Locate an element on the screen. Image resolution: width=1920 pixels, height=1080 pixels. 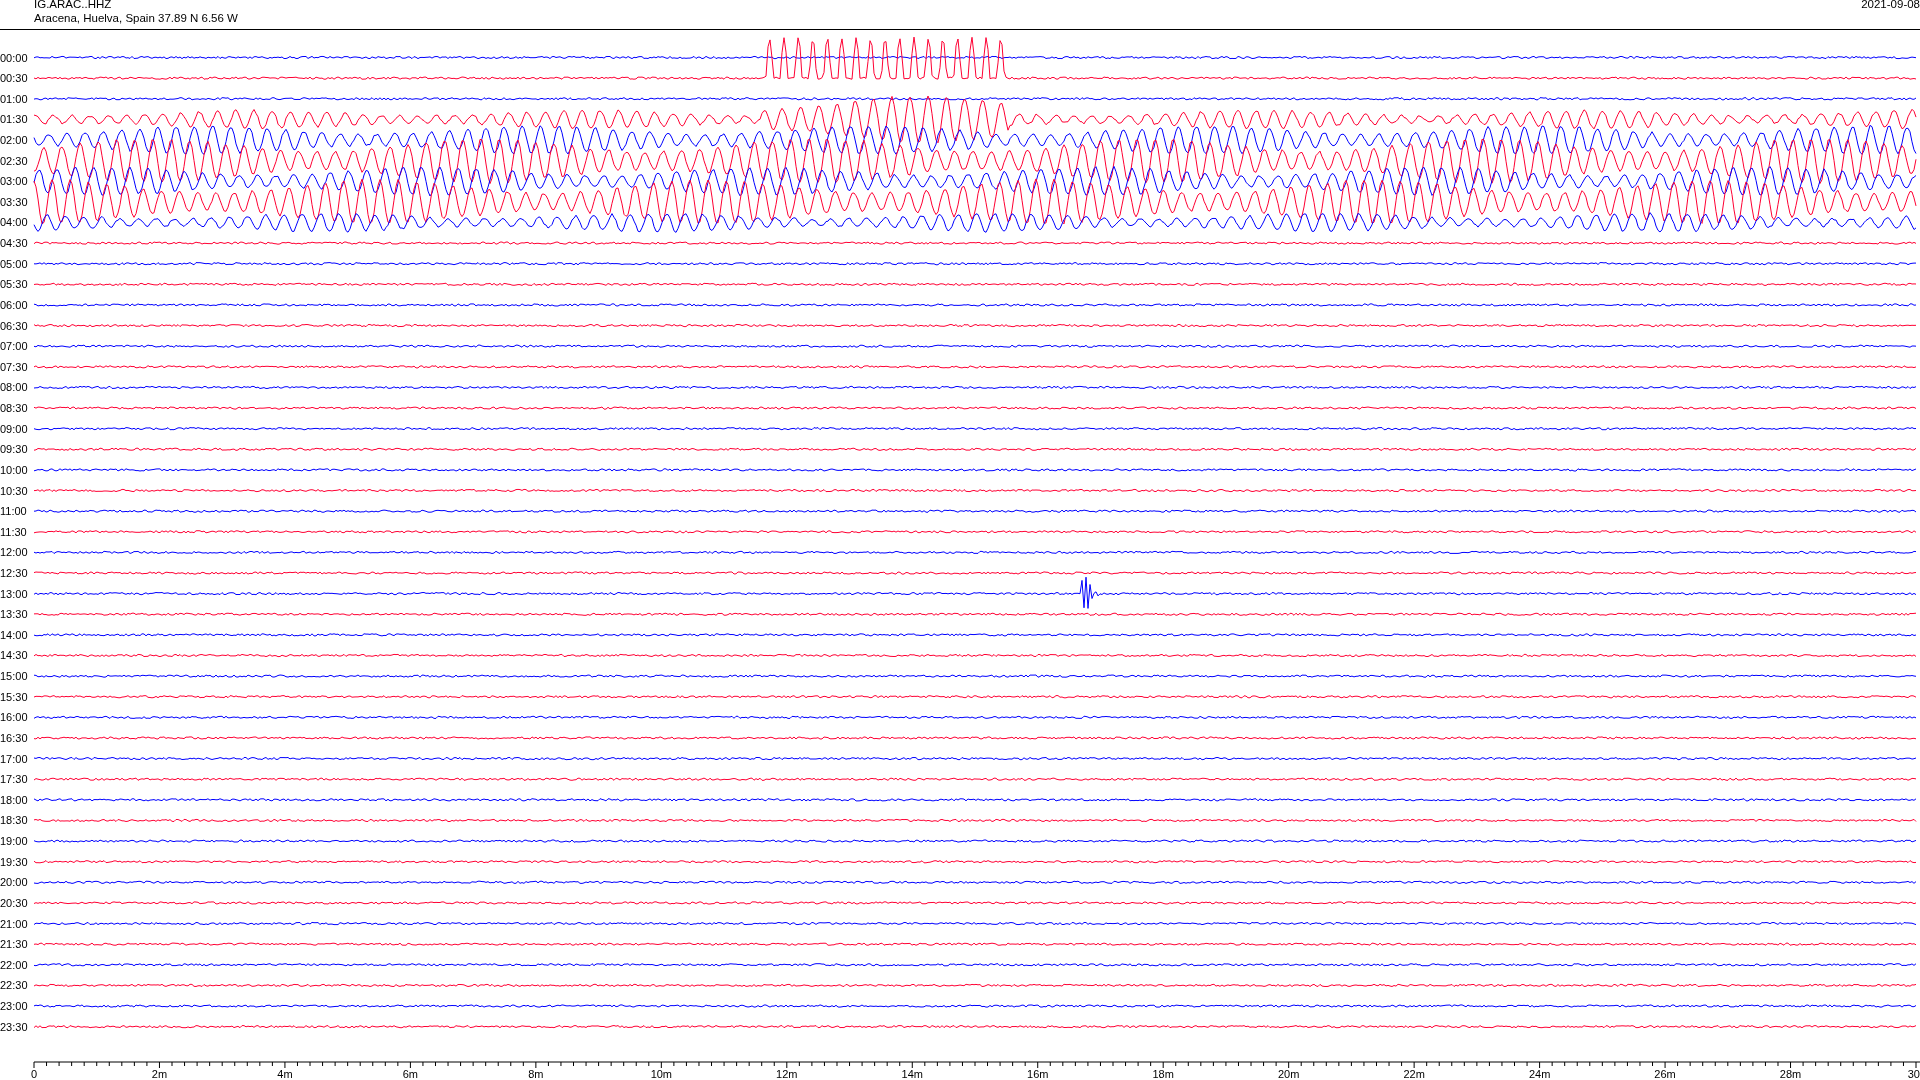
time-label: 10:00 is located at coordinates (14, 469).